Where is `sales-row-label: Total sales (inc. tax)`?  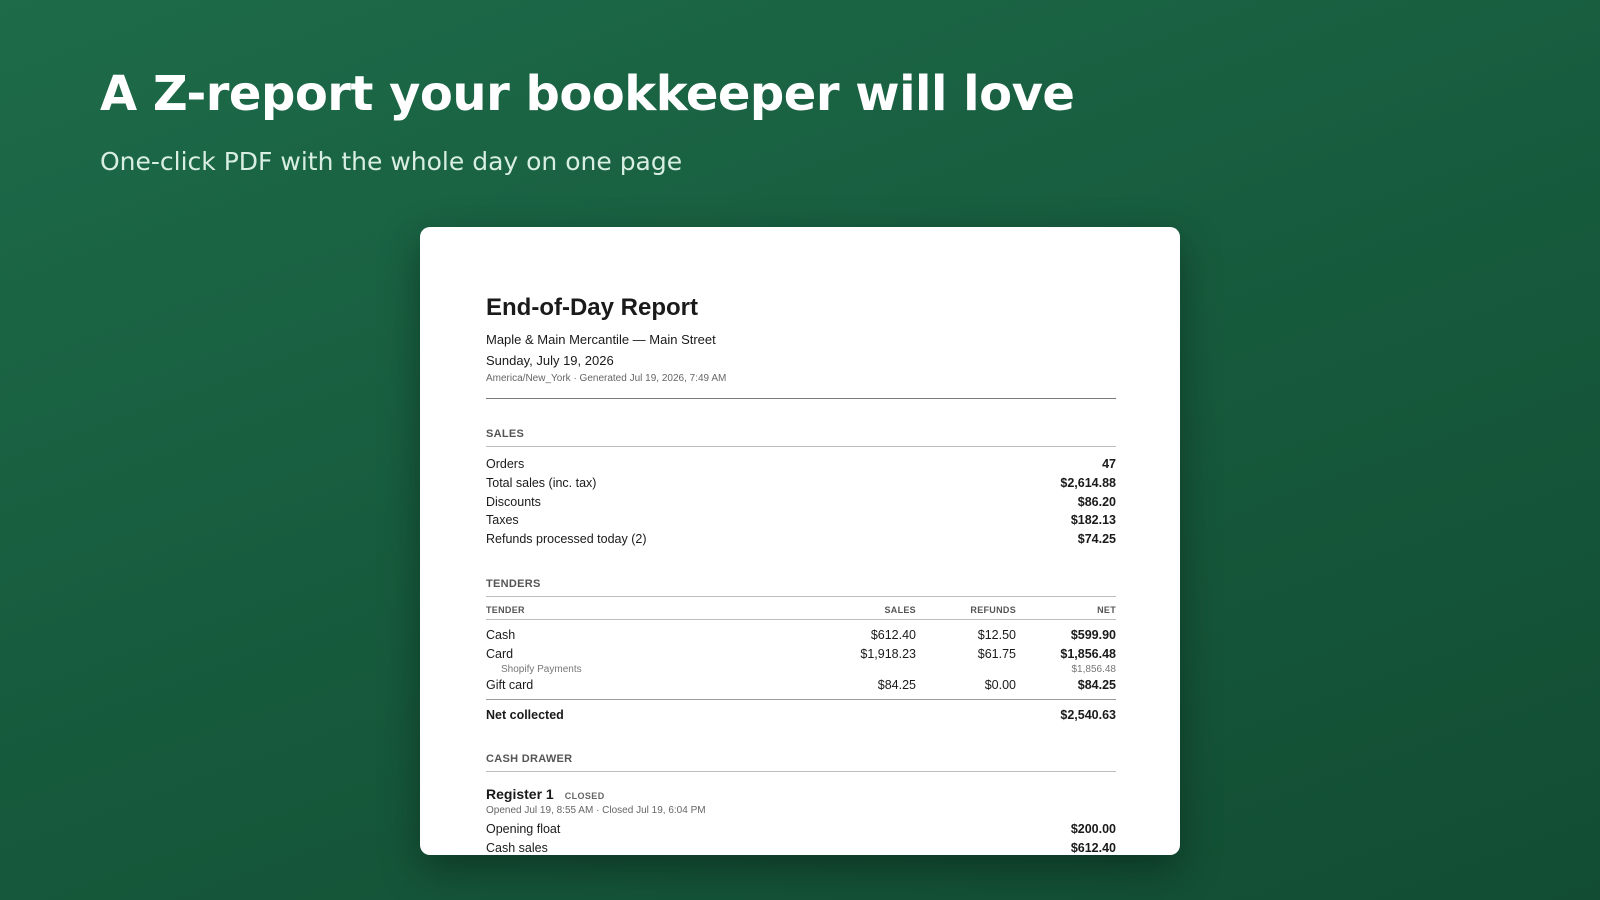
sales-row-label: Total sales (inc. tax) is located at coordinates (541, 482).